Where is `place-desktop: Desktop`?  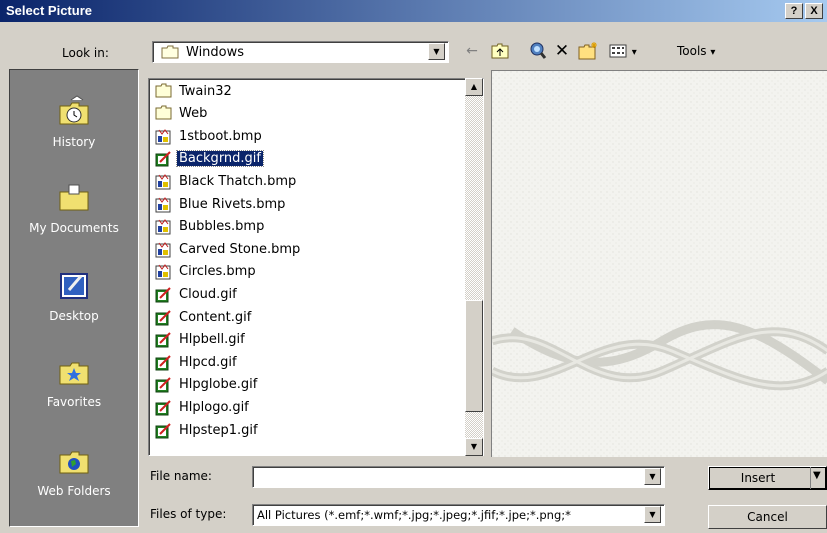 place-desktop: Desktop is located at coordinates (74, 295).